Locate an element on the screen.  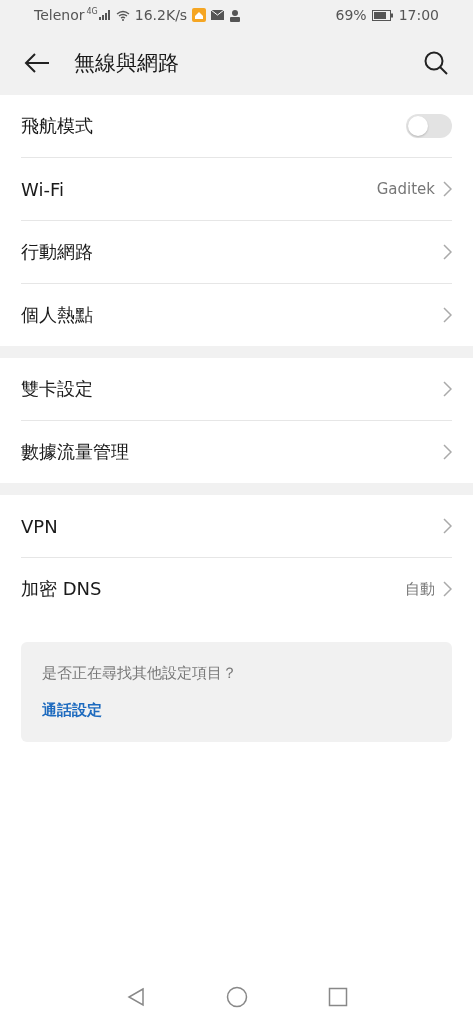
settings-item: 行動網路 is located at coordinates (236, 252).